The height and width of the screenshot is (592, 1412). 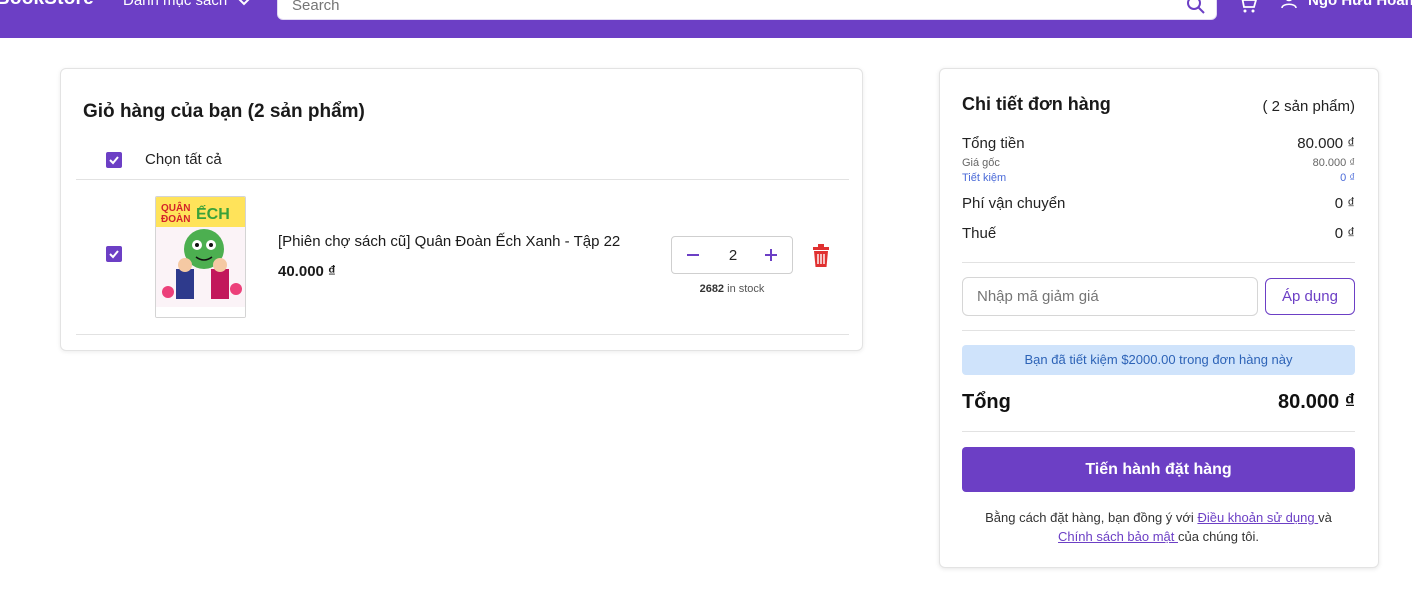 What do you see at coordinates (1158, 233) in the screenshot?
I see `tax-row: Thuế 0 ₫` at bounding box center [1158, 233].